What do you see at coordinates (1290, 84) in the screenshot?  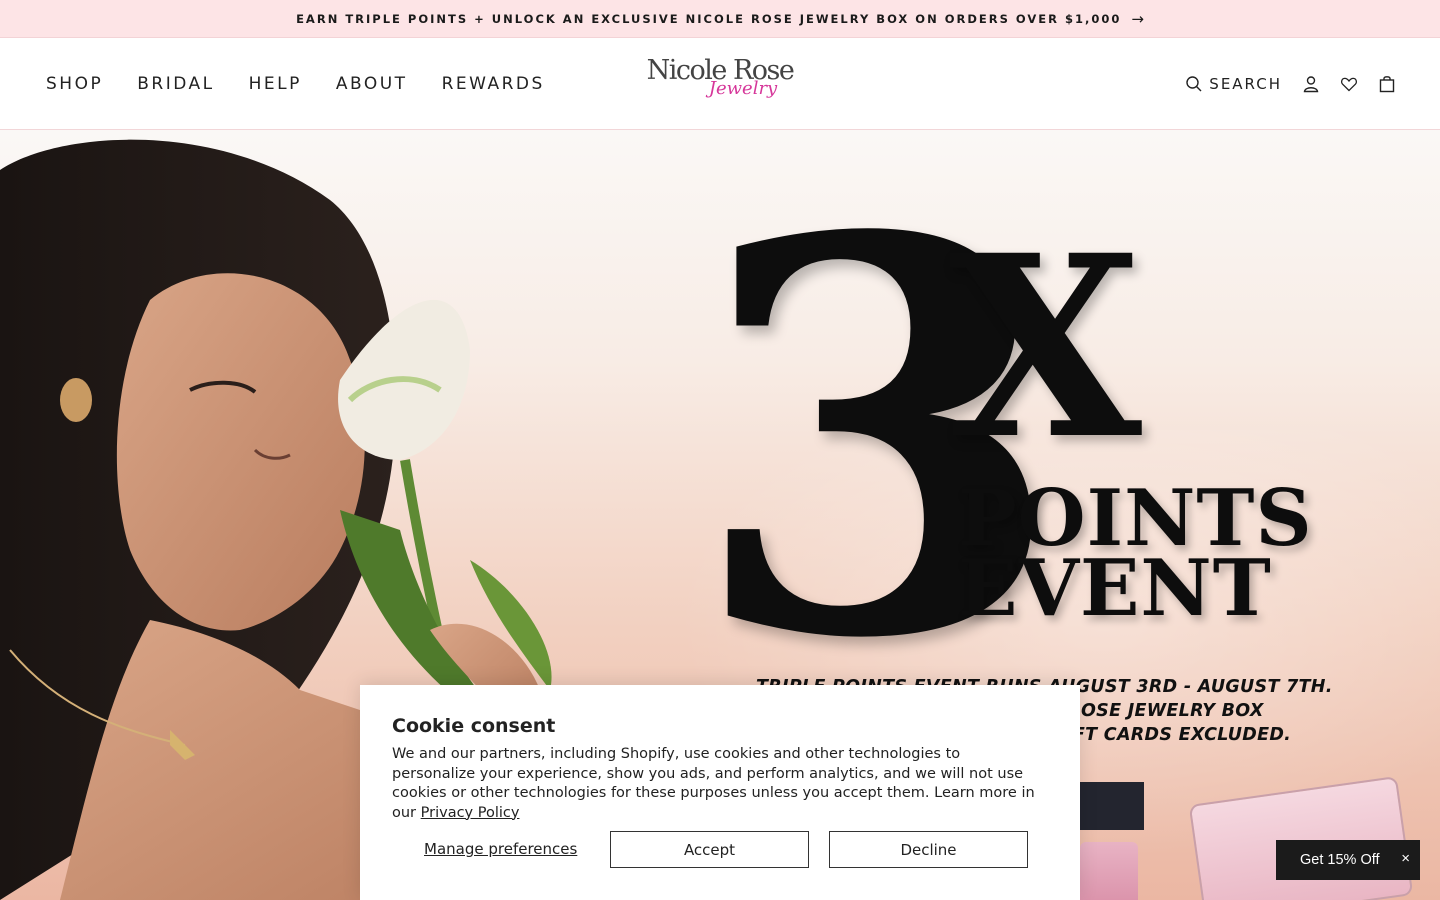 I see `header-tools: SEARCH` at bounding box center [1290, 84].